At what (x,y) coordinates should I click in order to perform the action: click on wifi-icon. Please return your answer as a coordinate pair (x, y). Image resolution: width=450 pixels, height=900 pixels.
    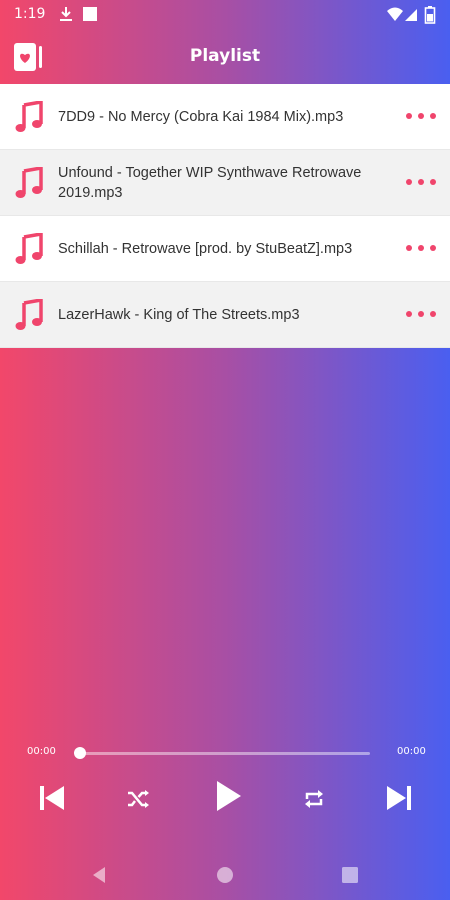
    Looking at the image, I should click on (395, 16).